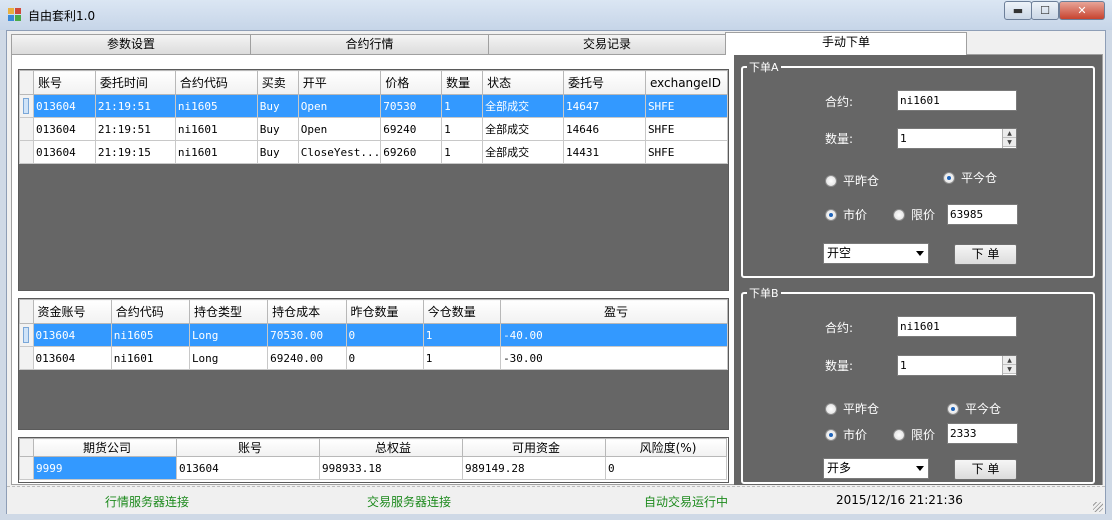 The height and width of the screenshot is (520, 1112). I want to click on minimize-button: ▬, so click(1018, 10).